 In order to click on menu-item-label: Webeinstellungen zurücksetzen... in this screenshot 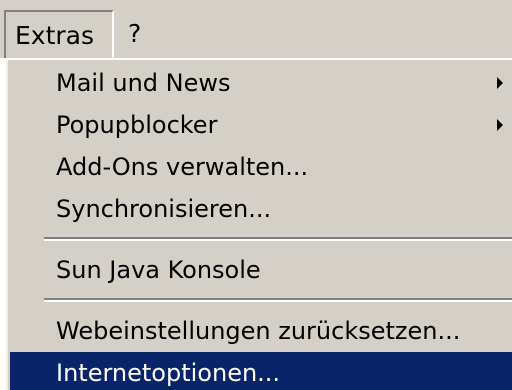, I will do `click(258, 331)`.